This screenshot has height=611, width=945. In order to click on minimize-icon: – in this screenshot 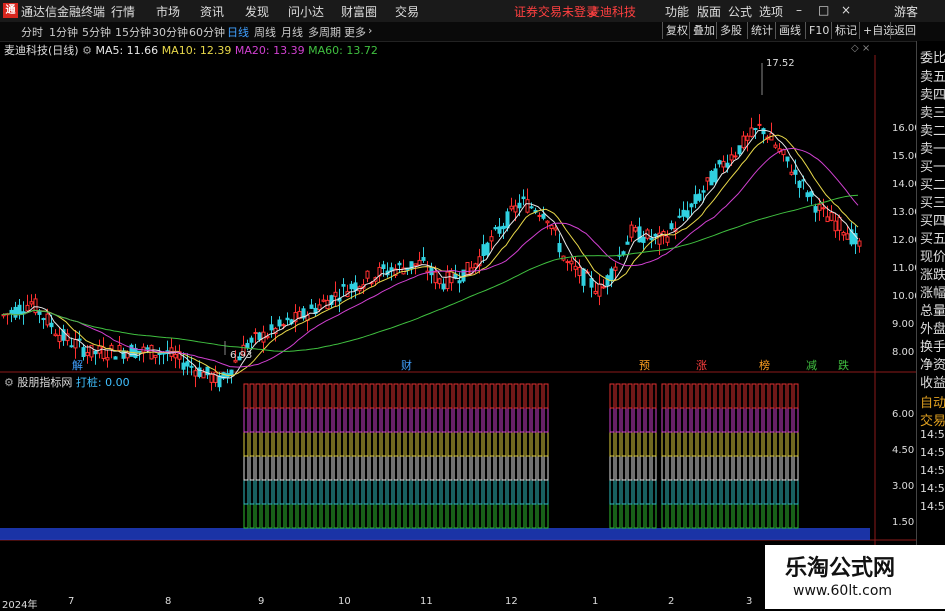, I will do `click(799, 10)`.